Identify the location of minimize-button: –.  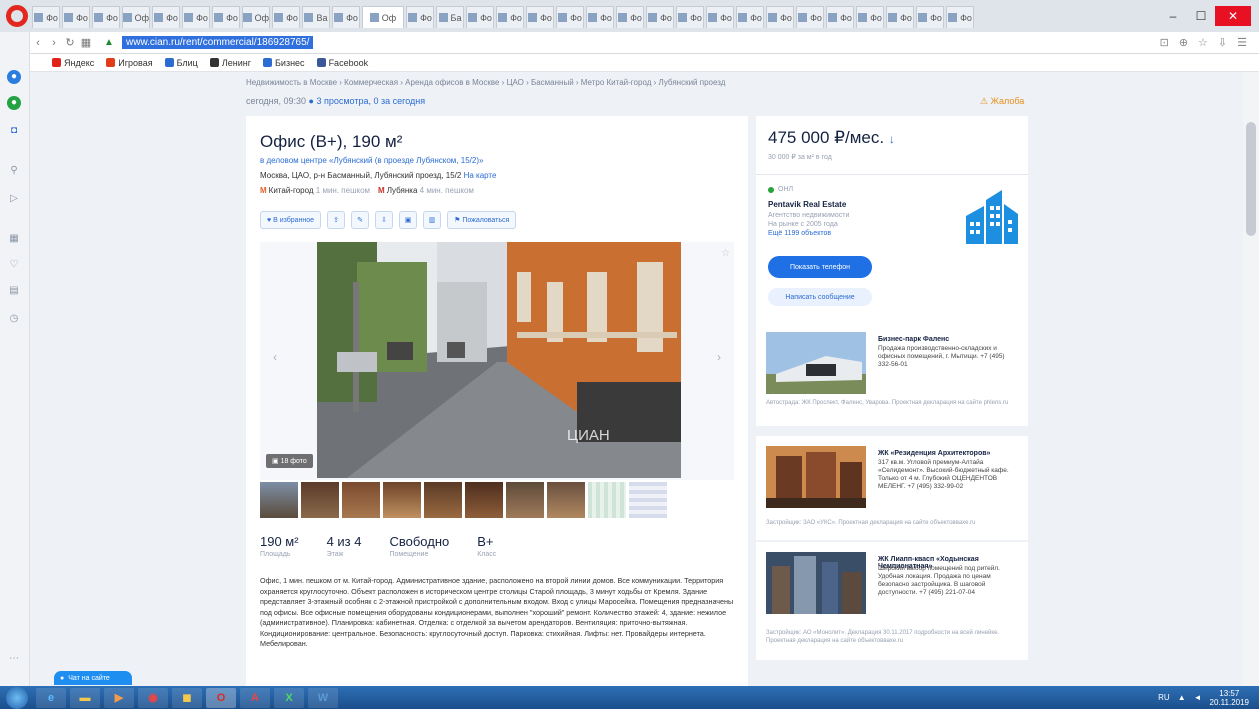
(1173, 16).